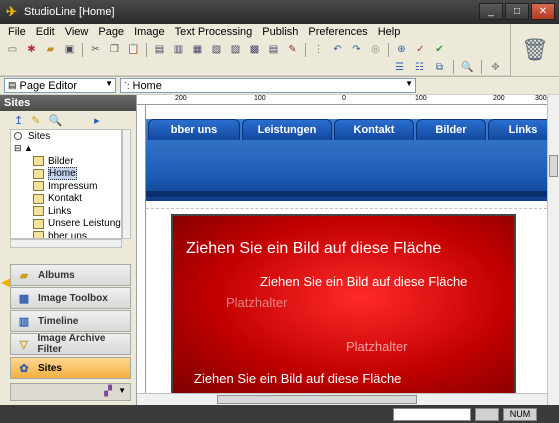  Describe the element at coordinates (23, 148) in the screenshot. I see `sitemap-icon: ⊟ ▲` at that location.